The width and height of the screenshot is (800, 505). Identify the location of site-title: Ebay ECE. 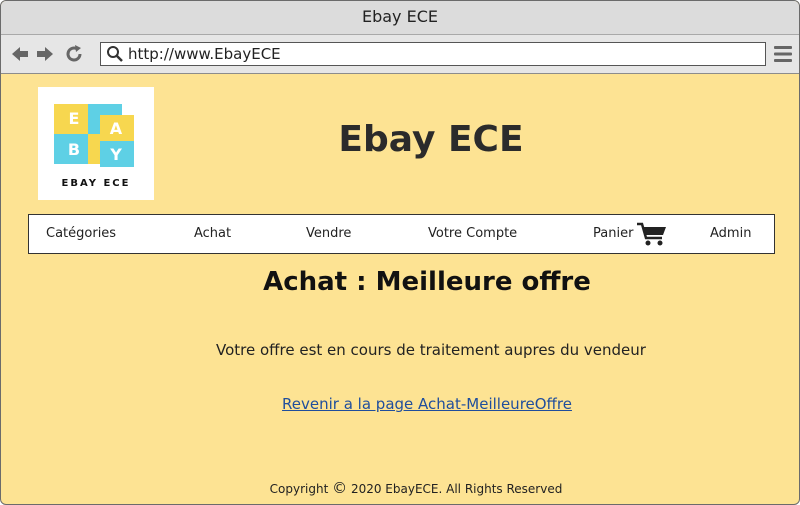
(431, 139).